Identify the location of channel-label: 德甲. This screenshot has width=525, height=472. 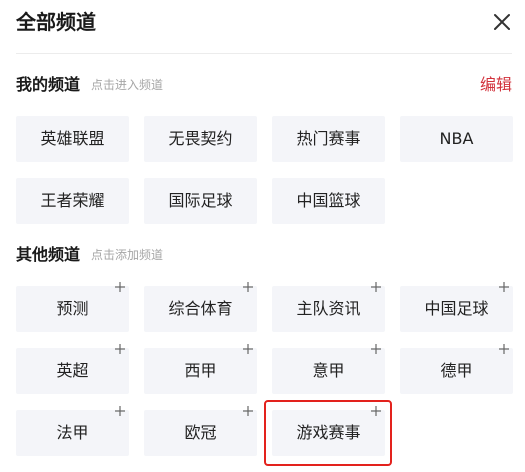
(456, 370).